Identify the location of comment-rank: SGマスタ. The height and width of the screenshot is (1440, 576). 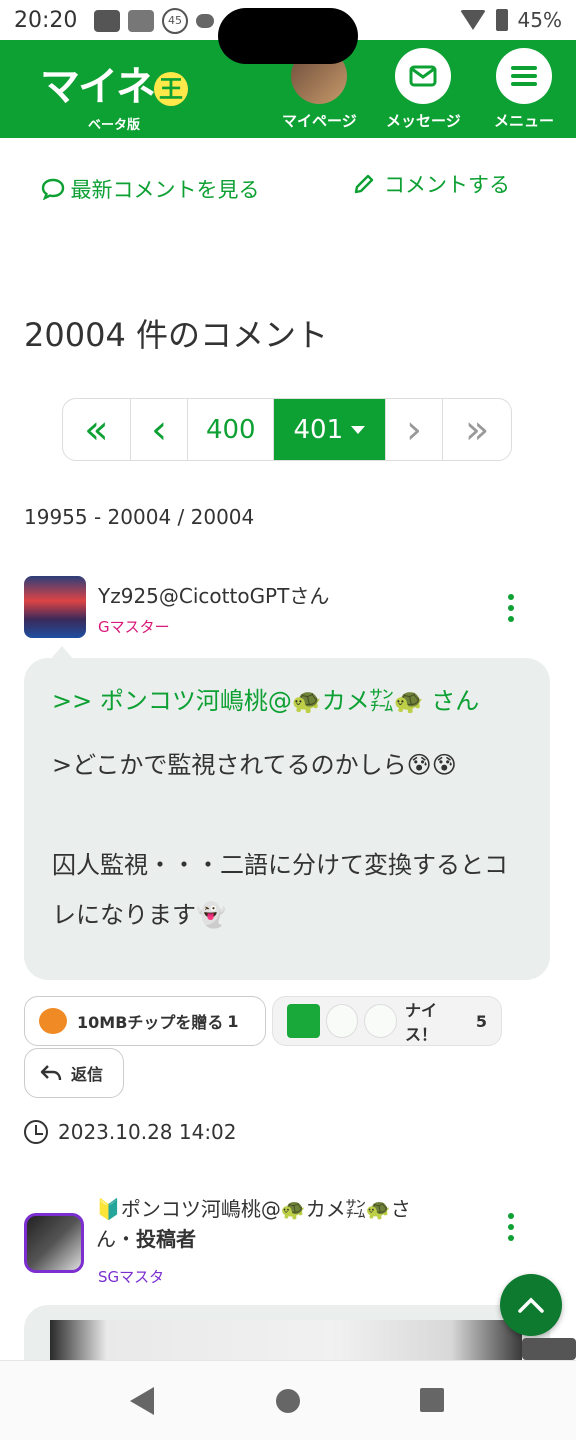
(131, 1277).